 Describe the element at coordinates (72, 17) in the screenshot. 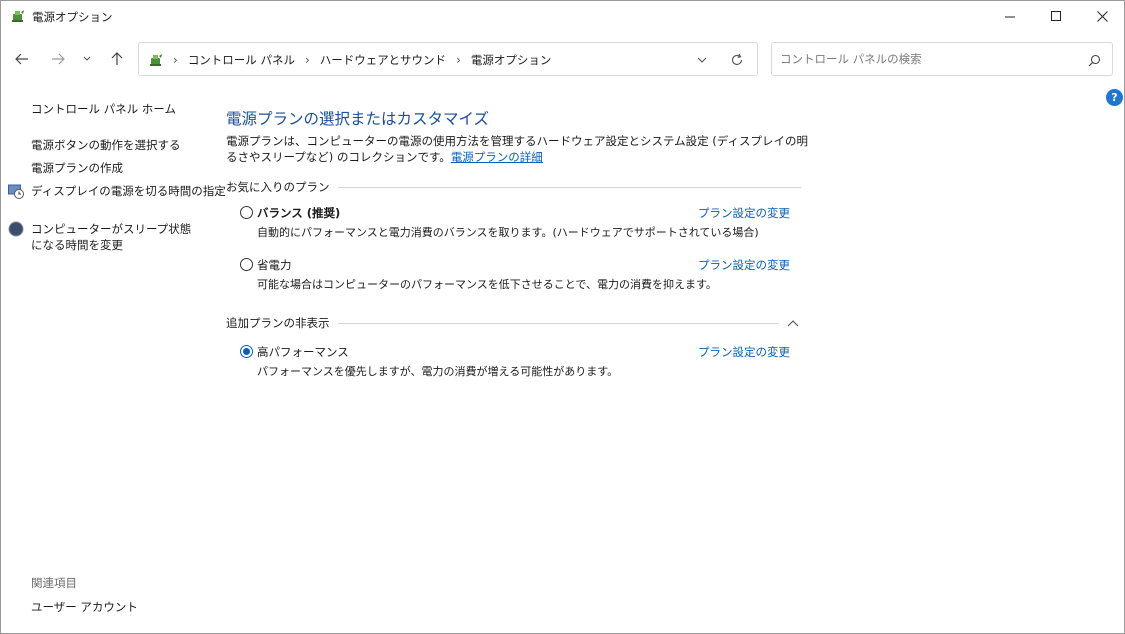

I see `window-title: 電源オプション` at that location.